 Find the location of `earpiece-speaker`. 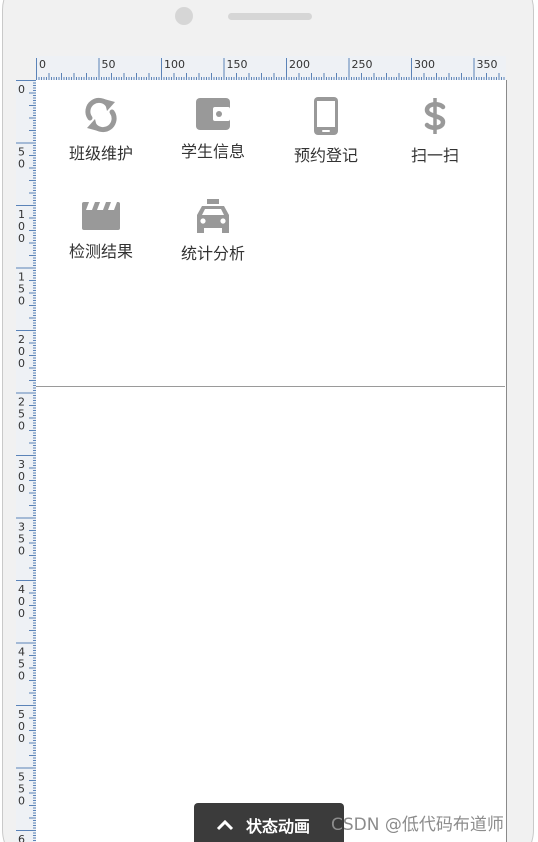

earpiece-speaker is located at coordinates (270, 16).